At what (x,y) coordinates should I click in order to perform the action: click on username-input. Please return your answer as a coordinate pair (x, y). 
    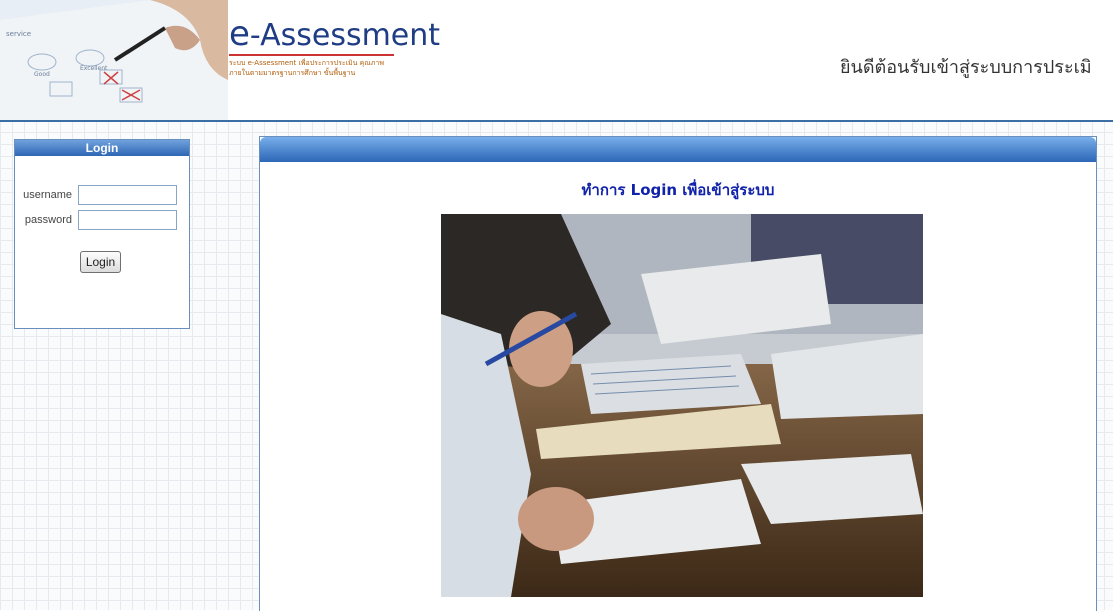
    Looking at the image, I should click on (127, 195).